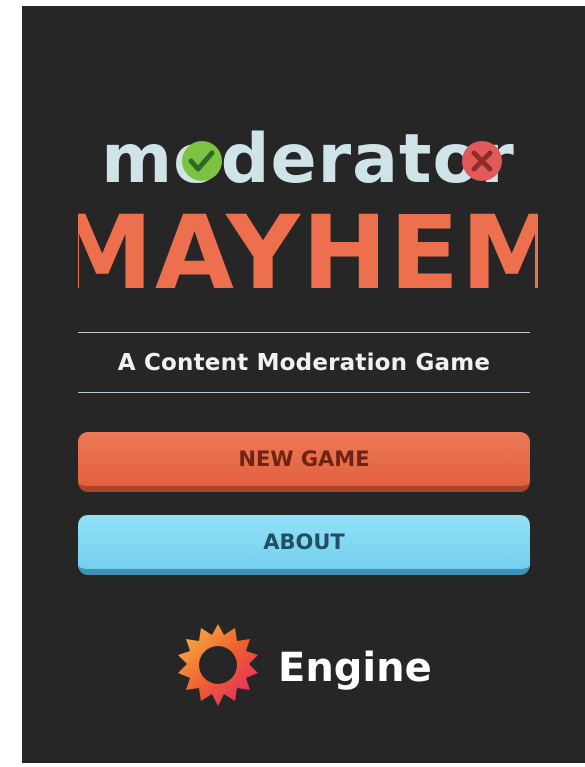  What do you see at coordinates (308, 159) in the screenshot?
I see `logo-word-moderator: moderator` at bounding box center [308, 159].